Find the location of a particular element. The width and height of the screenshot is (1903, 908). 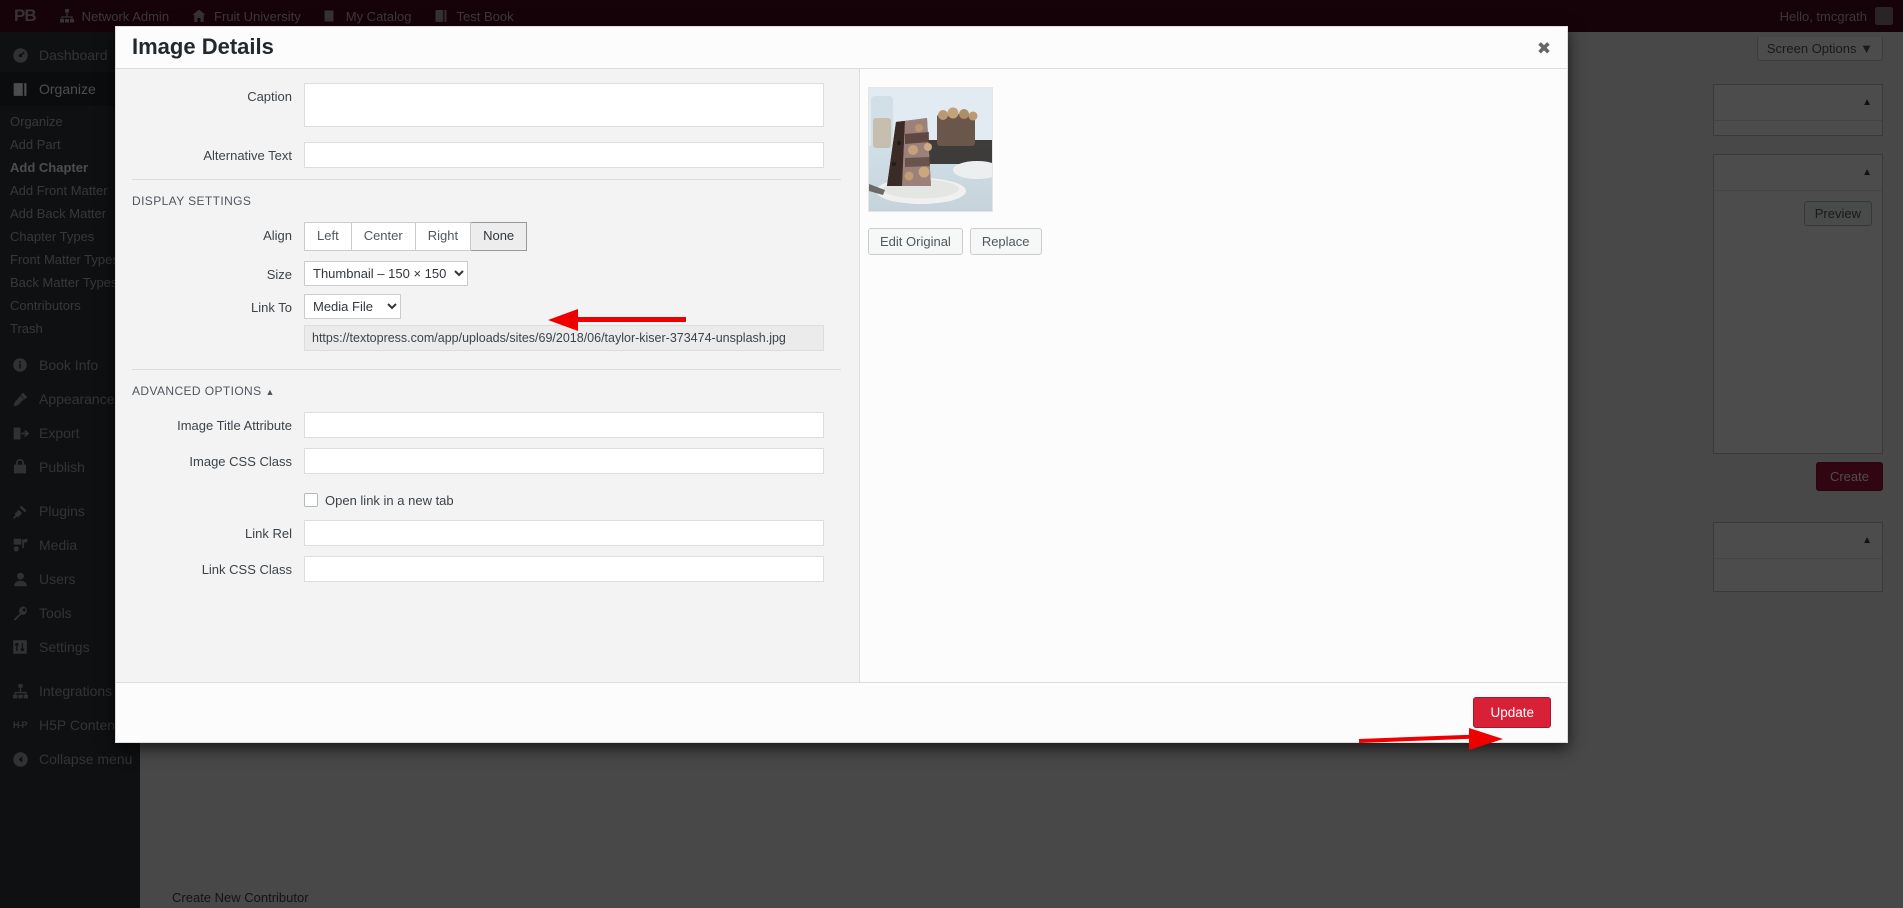

chevron-up-icon: ▲ is located at coordinates (270, 391).